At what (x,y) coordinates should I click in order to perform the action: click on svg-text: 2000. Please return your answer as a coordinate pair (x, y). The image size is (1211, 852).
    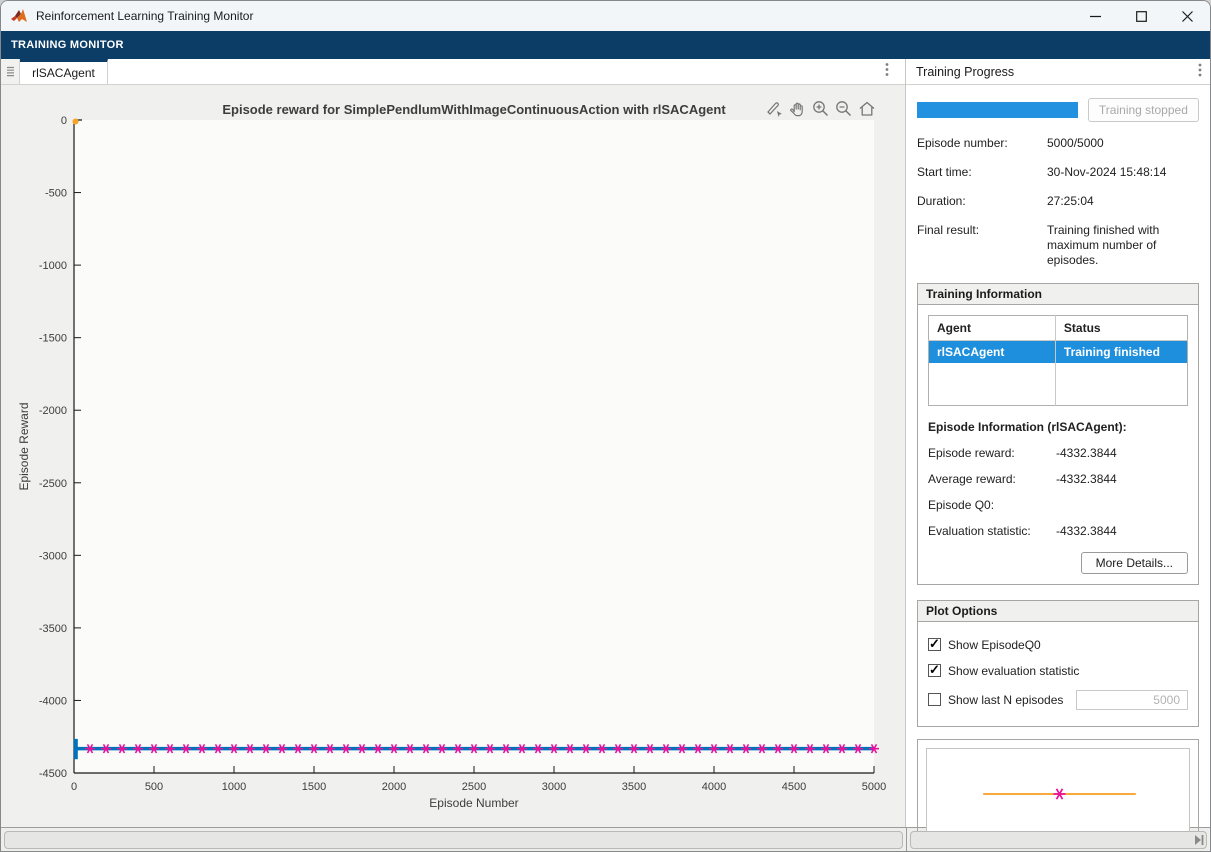
    Looking at the image, I should click on (394, 787).